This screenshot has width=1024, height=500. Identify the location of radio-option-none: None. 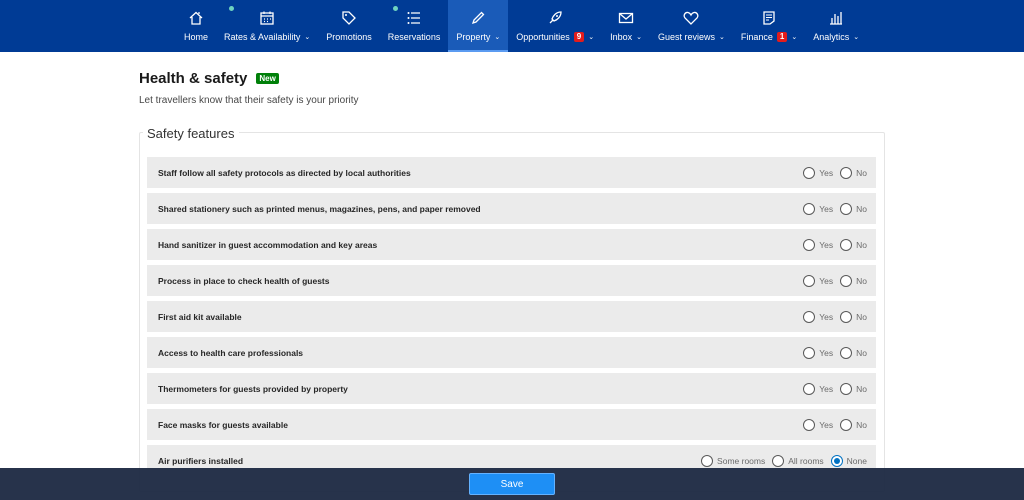
(848, 460).